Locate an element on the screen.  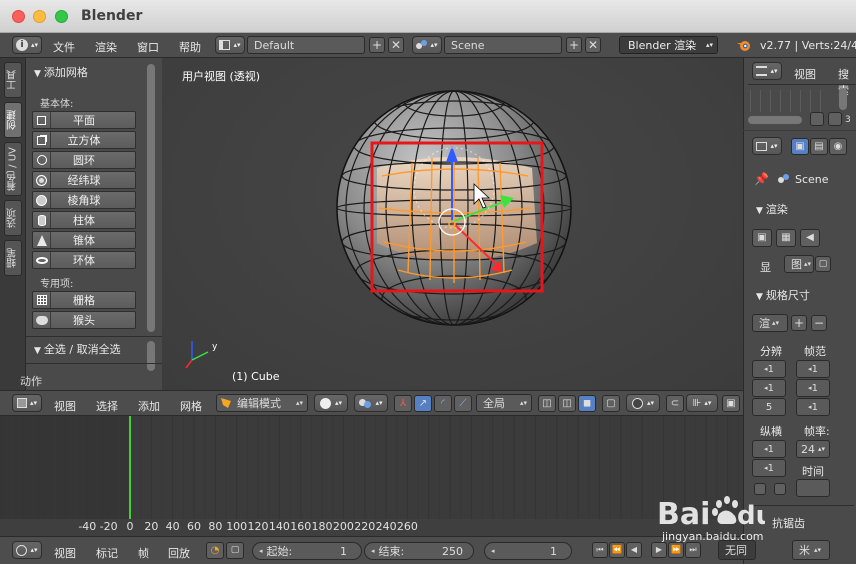
limit-selection-button: ▢ is located at coordinates (611, 403).